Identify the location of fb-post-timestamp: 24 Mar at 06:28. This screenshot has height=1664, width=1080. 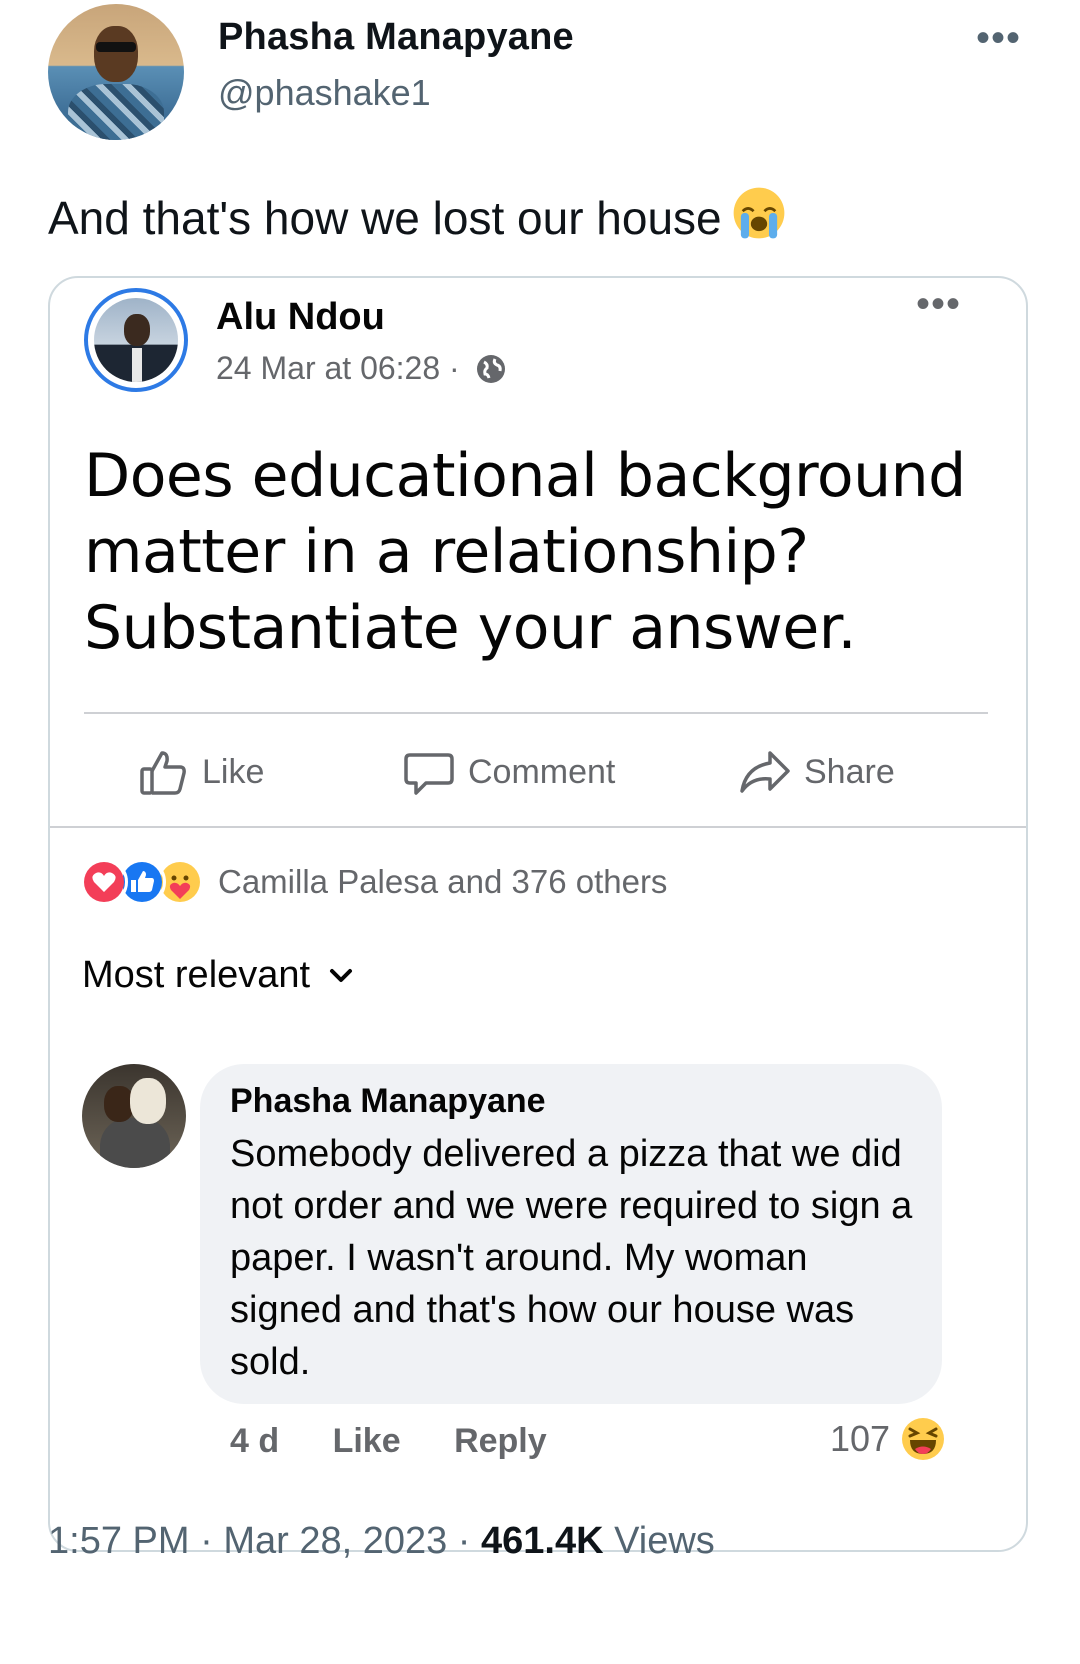
(328, 368).